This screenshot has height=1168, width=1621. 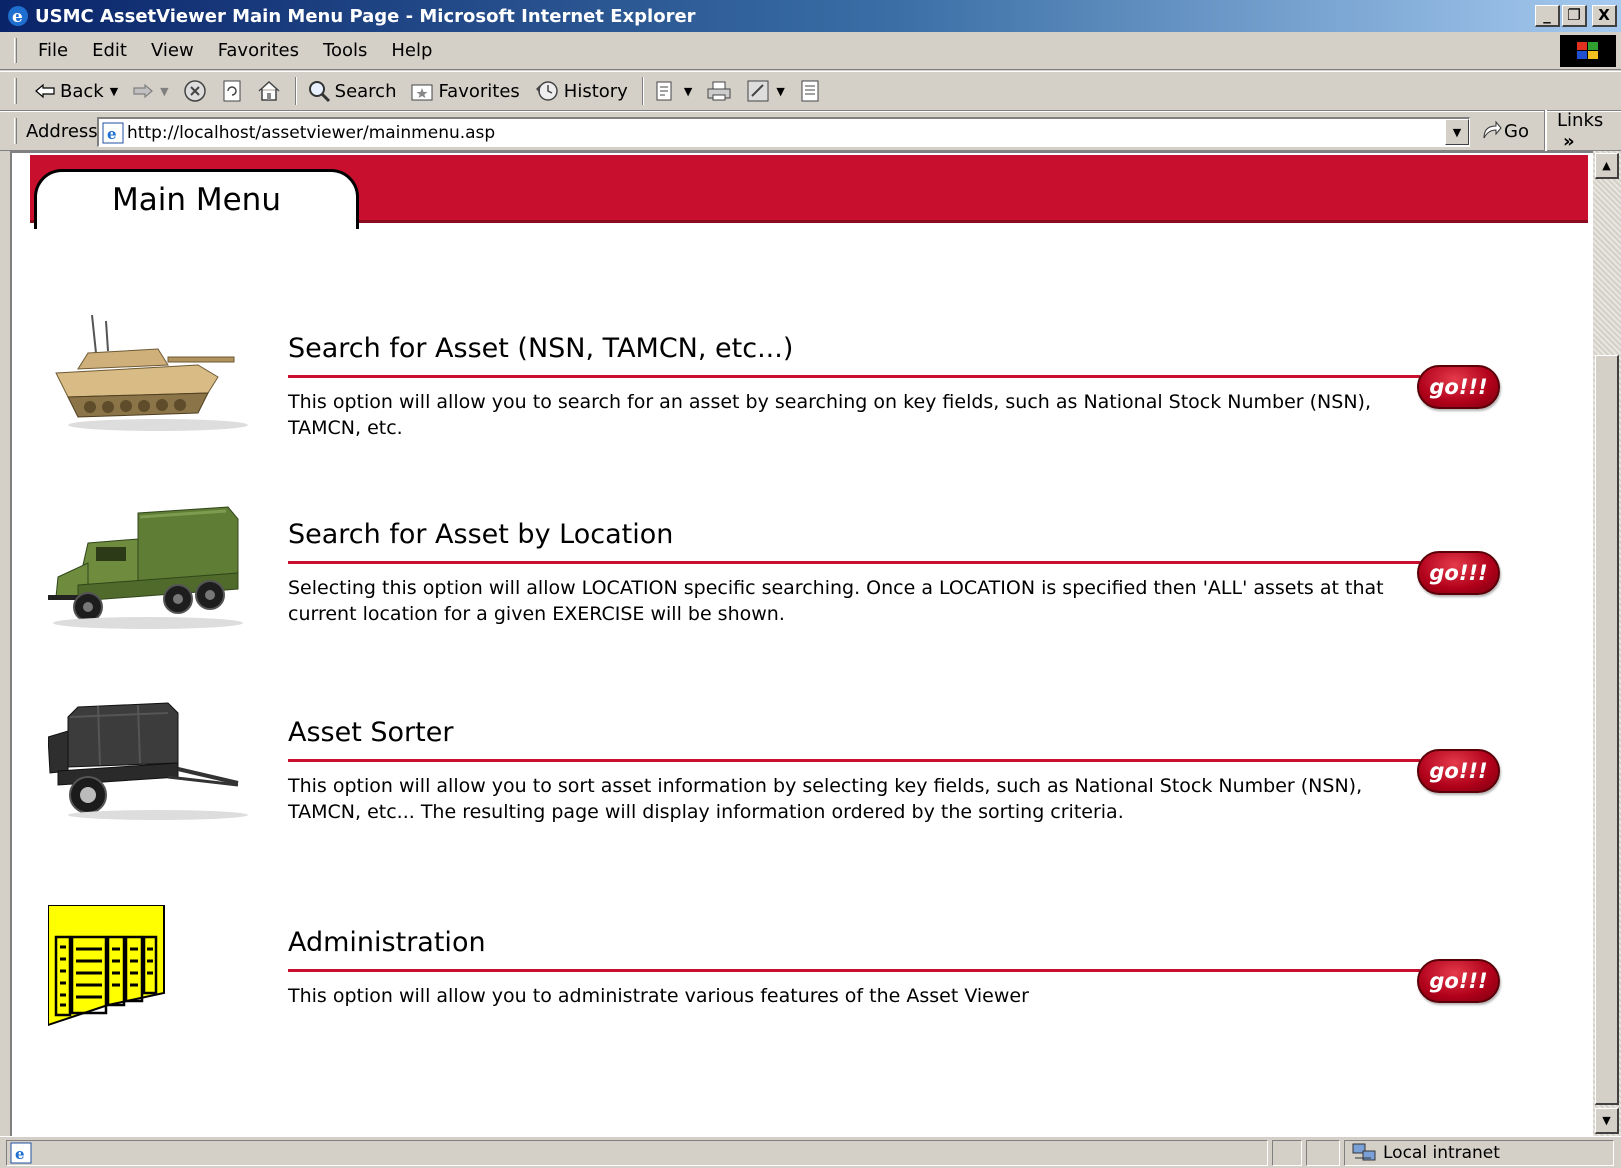 What do you see at coordinates (1574, 16) in the screenshot?
I see `maximize-button: ❐` at bounding box center [1574, 16].